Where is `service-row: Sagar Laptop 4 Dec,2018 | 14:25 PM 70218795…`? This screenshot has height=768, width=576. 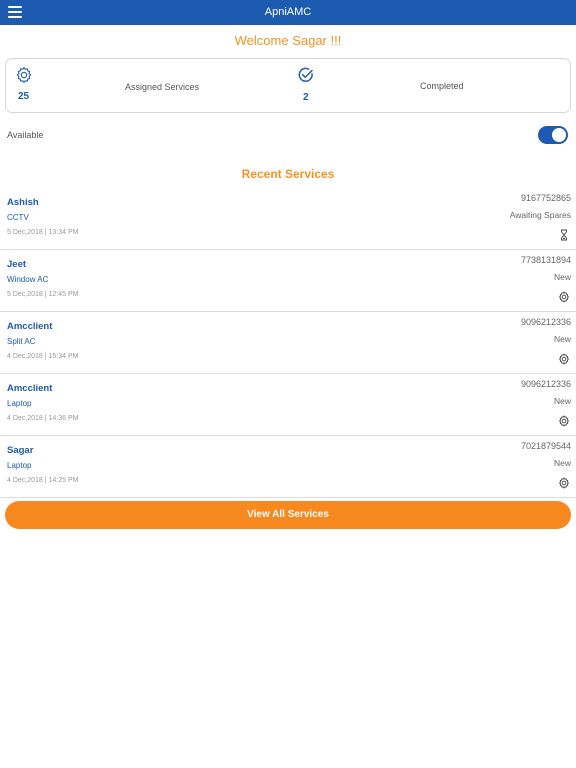 service-row: Sagar Laptop 4 Dec,2018 | 14:25 PM 70218795… is located at coordinates (288, 467).